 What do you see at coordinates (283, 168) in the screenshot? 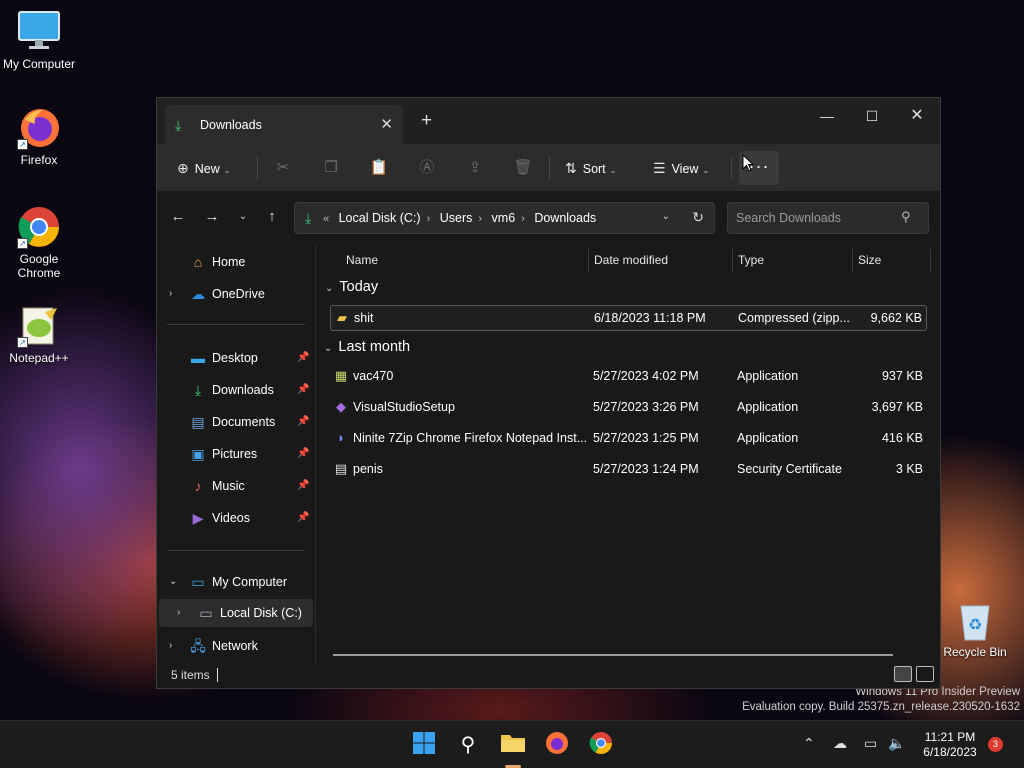
I see `cut-icon: ✂` at bounding box center [283, 168].